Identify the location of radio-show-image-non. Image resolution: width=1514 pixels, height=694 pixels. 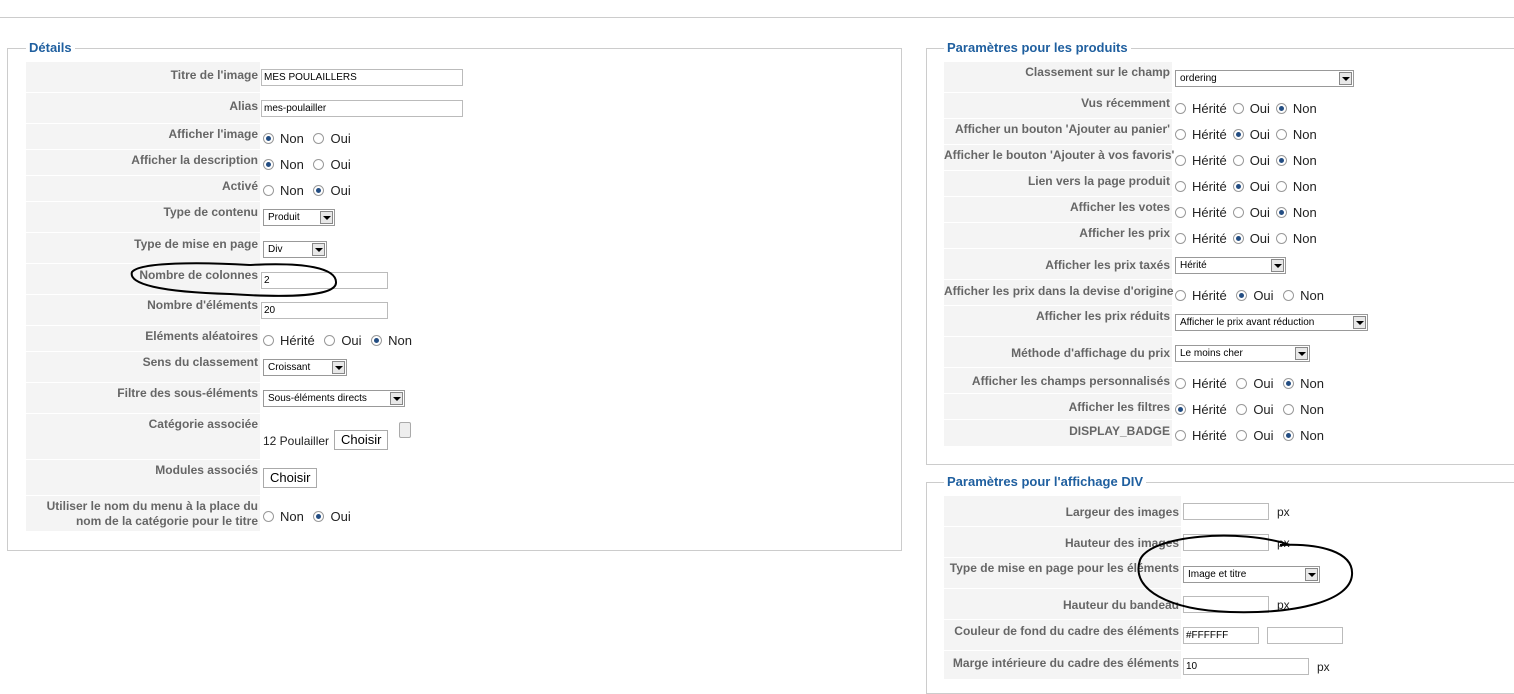
(268, 138).